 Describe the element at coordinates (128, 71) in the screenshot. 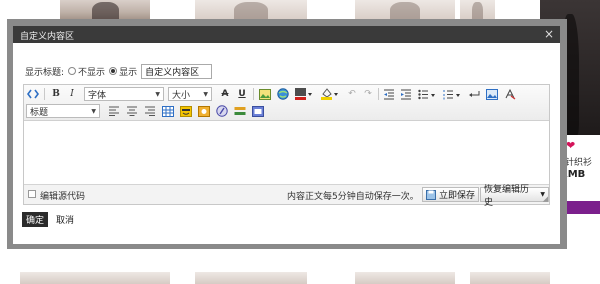

I see `radio-show-label: 显示` at that location.